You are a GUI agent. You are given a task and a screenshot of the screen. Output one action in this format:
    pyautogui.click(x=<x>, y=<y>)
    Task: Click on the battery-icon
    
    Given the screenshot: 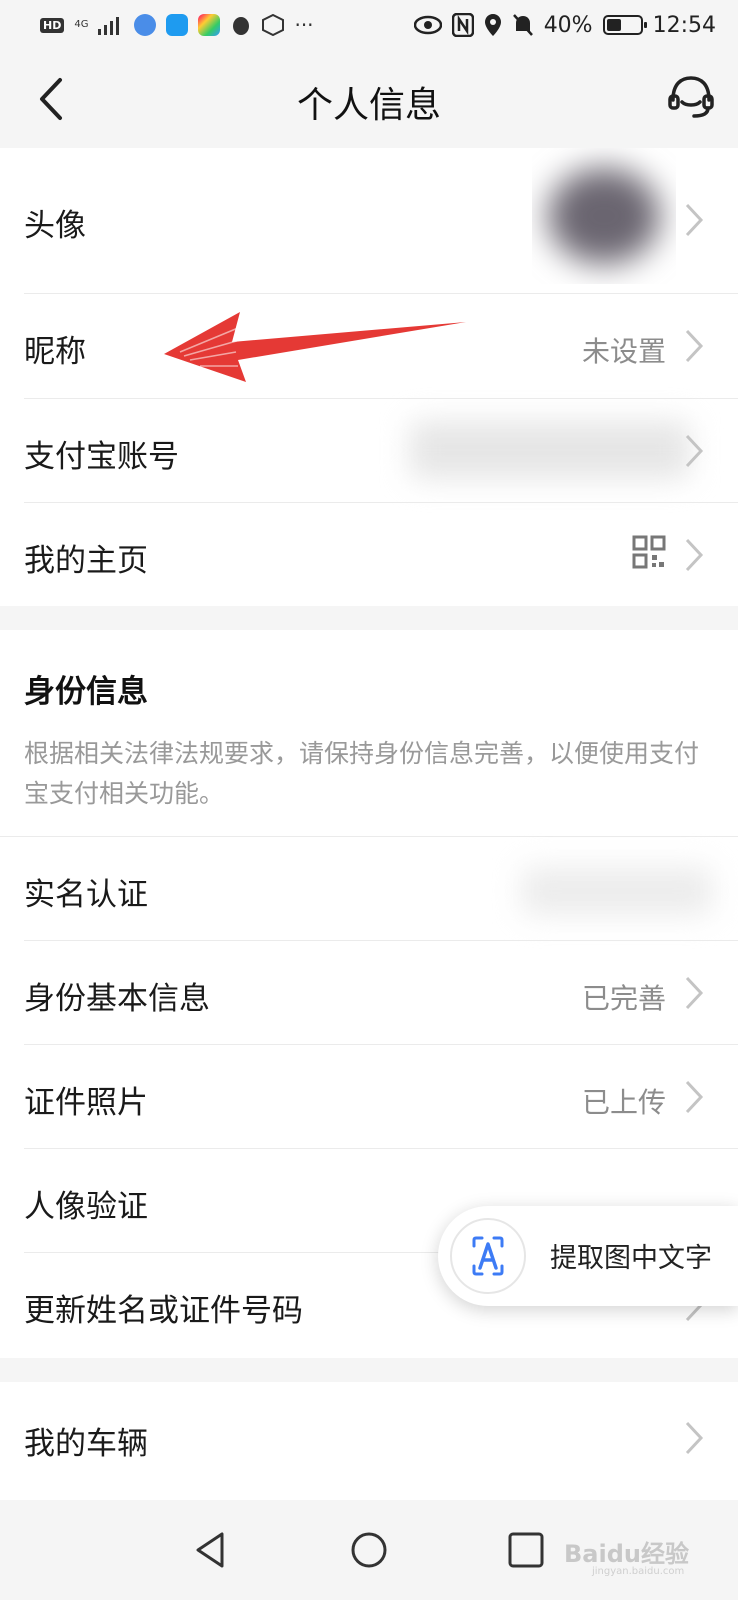 What is the action you would take?
    pyautogui.click(x=624, y=25)
    